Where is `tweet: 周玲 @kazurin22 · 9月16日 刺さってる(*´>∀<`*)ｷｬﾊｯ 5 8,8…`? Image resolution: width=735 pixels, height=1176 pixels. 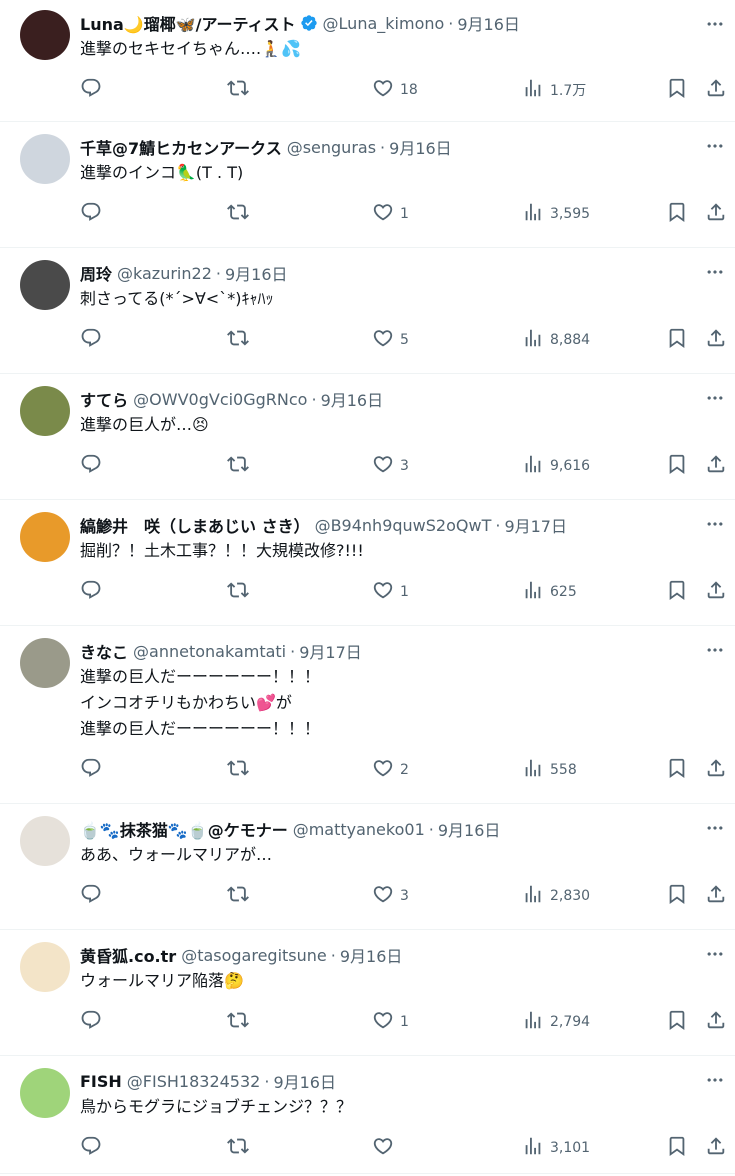 tweet: 周玲 @kazurin22 · 9月16日 刺さってる(*´>∀<`*)ｷｬﾊｯ 5 8,8… is located at coordinates (367, 311).